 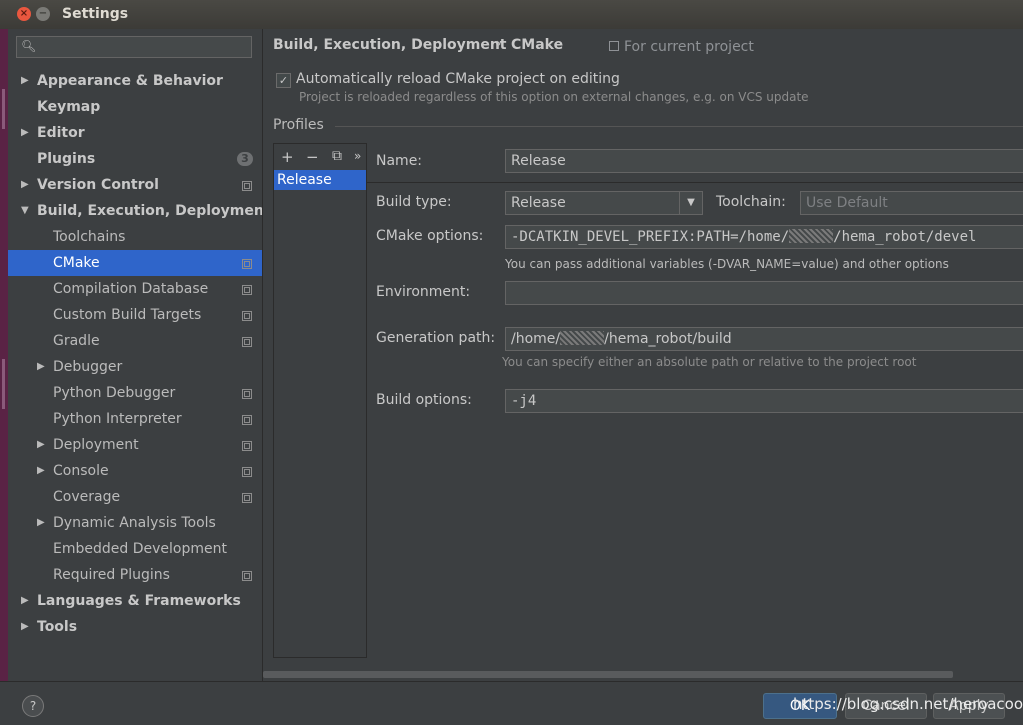 What do you see at coordinates (283, 80) in the screenshot?
I see `auto-reload-checkbox: ✓` at bounding box center [283, 80].